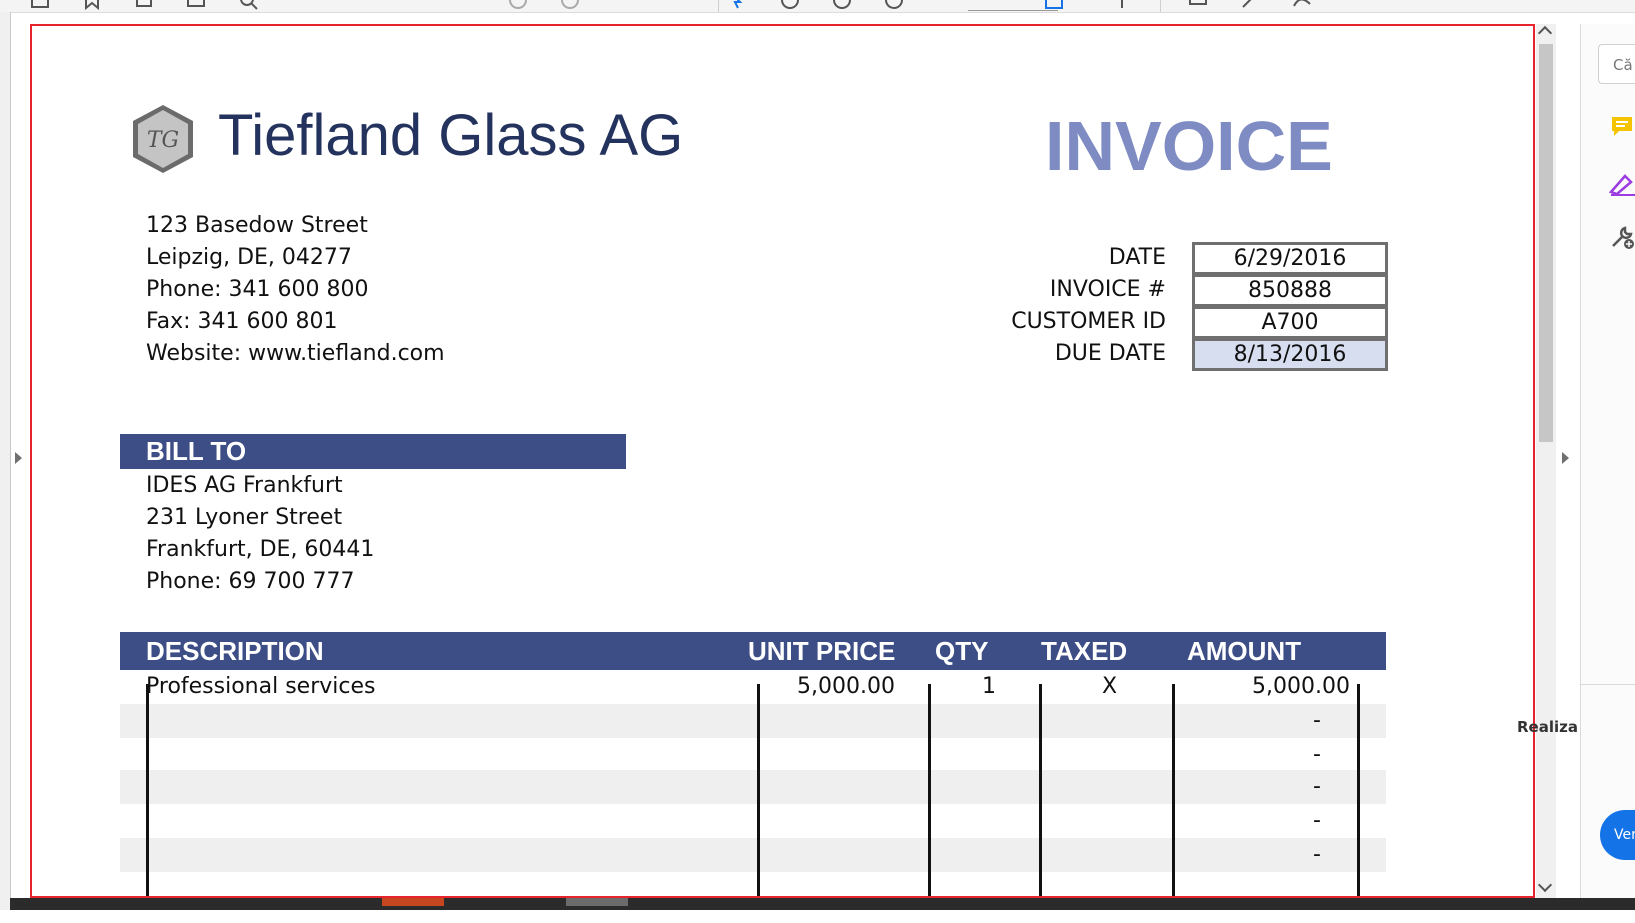 This screenshot has height=923, width=1635. Describe the element at coordinates (373, 451) in the screenshot. I see `bill-to-header: BILL TO` at that location.